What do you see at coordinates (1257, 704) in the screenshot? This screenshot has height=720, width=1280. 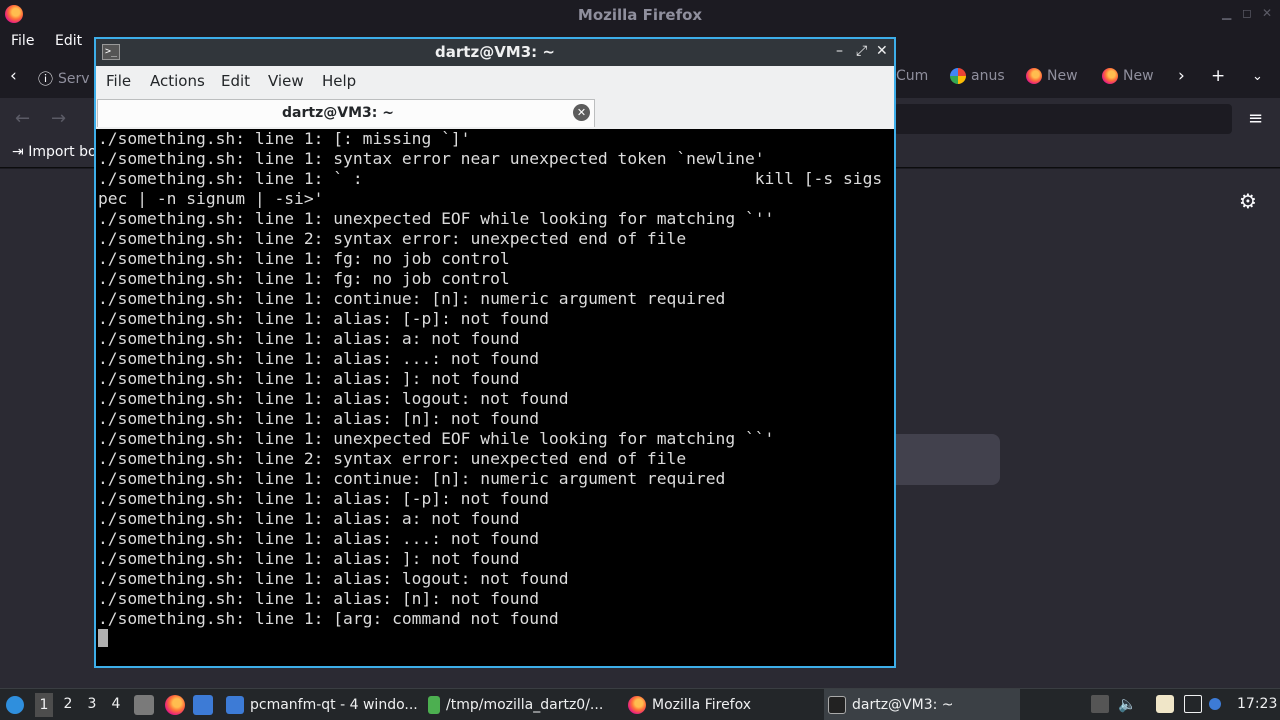 I see `clock: 17:23` at bounding box center [1257, 704].